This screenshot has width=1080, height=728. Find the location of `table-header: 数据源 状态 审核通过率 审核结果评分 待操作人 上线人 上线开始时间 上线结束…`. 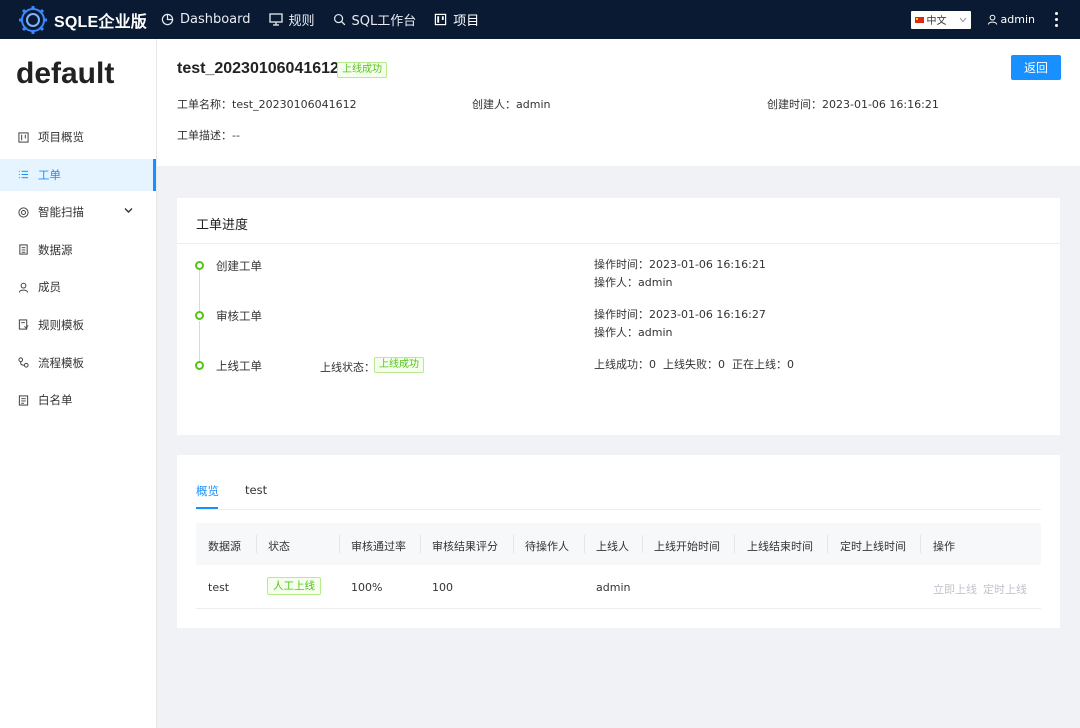

table-header: 数据源 状态 审核通过率 审核结果评分 待操作人 上线人 上线开始时间 上线结束… is located at coordinates (618, 544).